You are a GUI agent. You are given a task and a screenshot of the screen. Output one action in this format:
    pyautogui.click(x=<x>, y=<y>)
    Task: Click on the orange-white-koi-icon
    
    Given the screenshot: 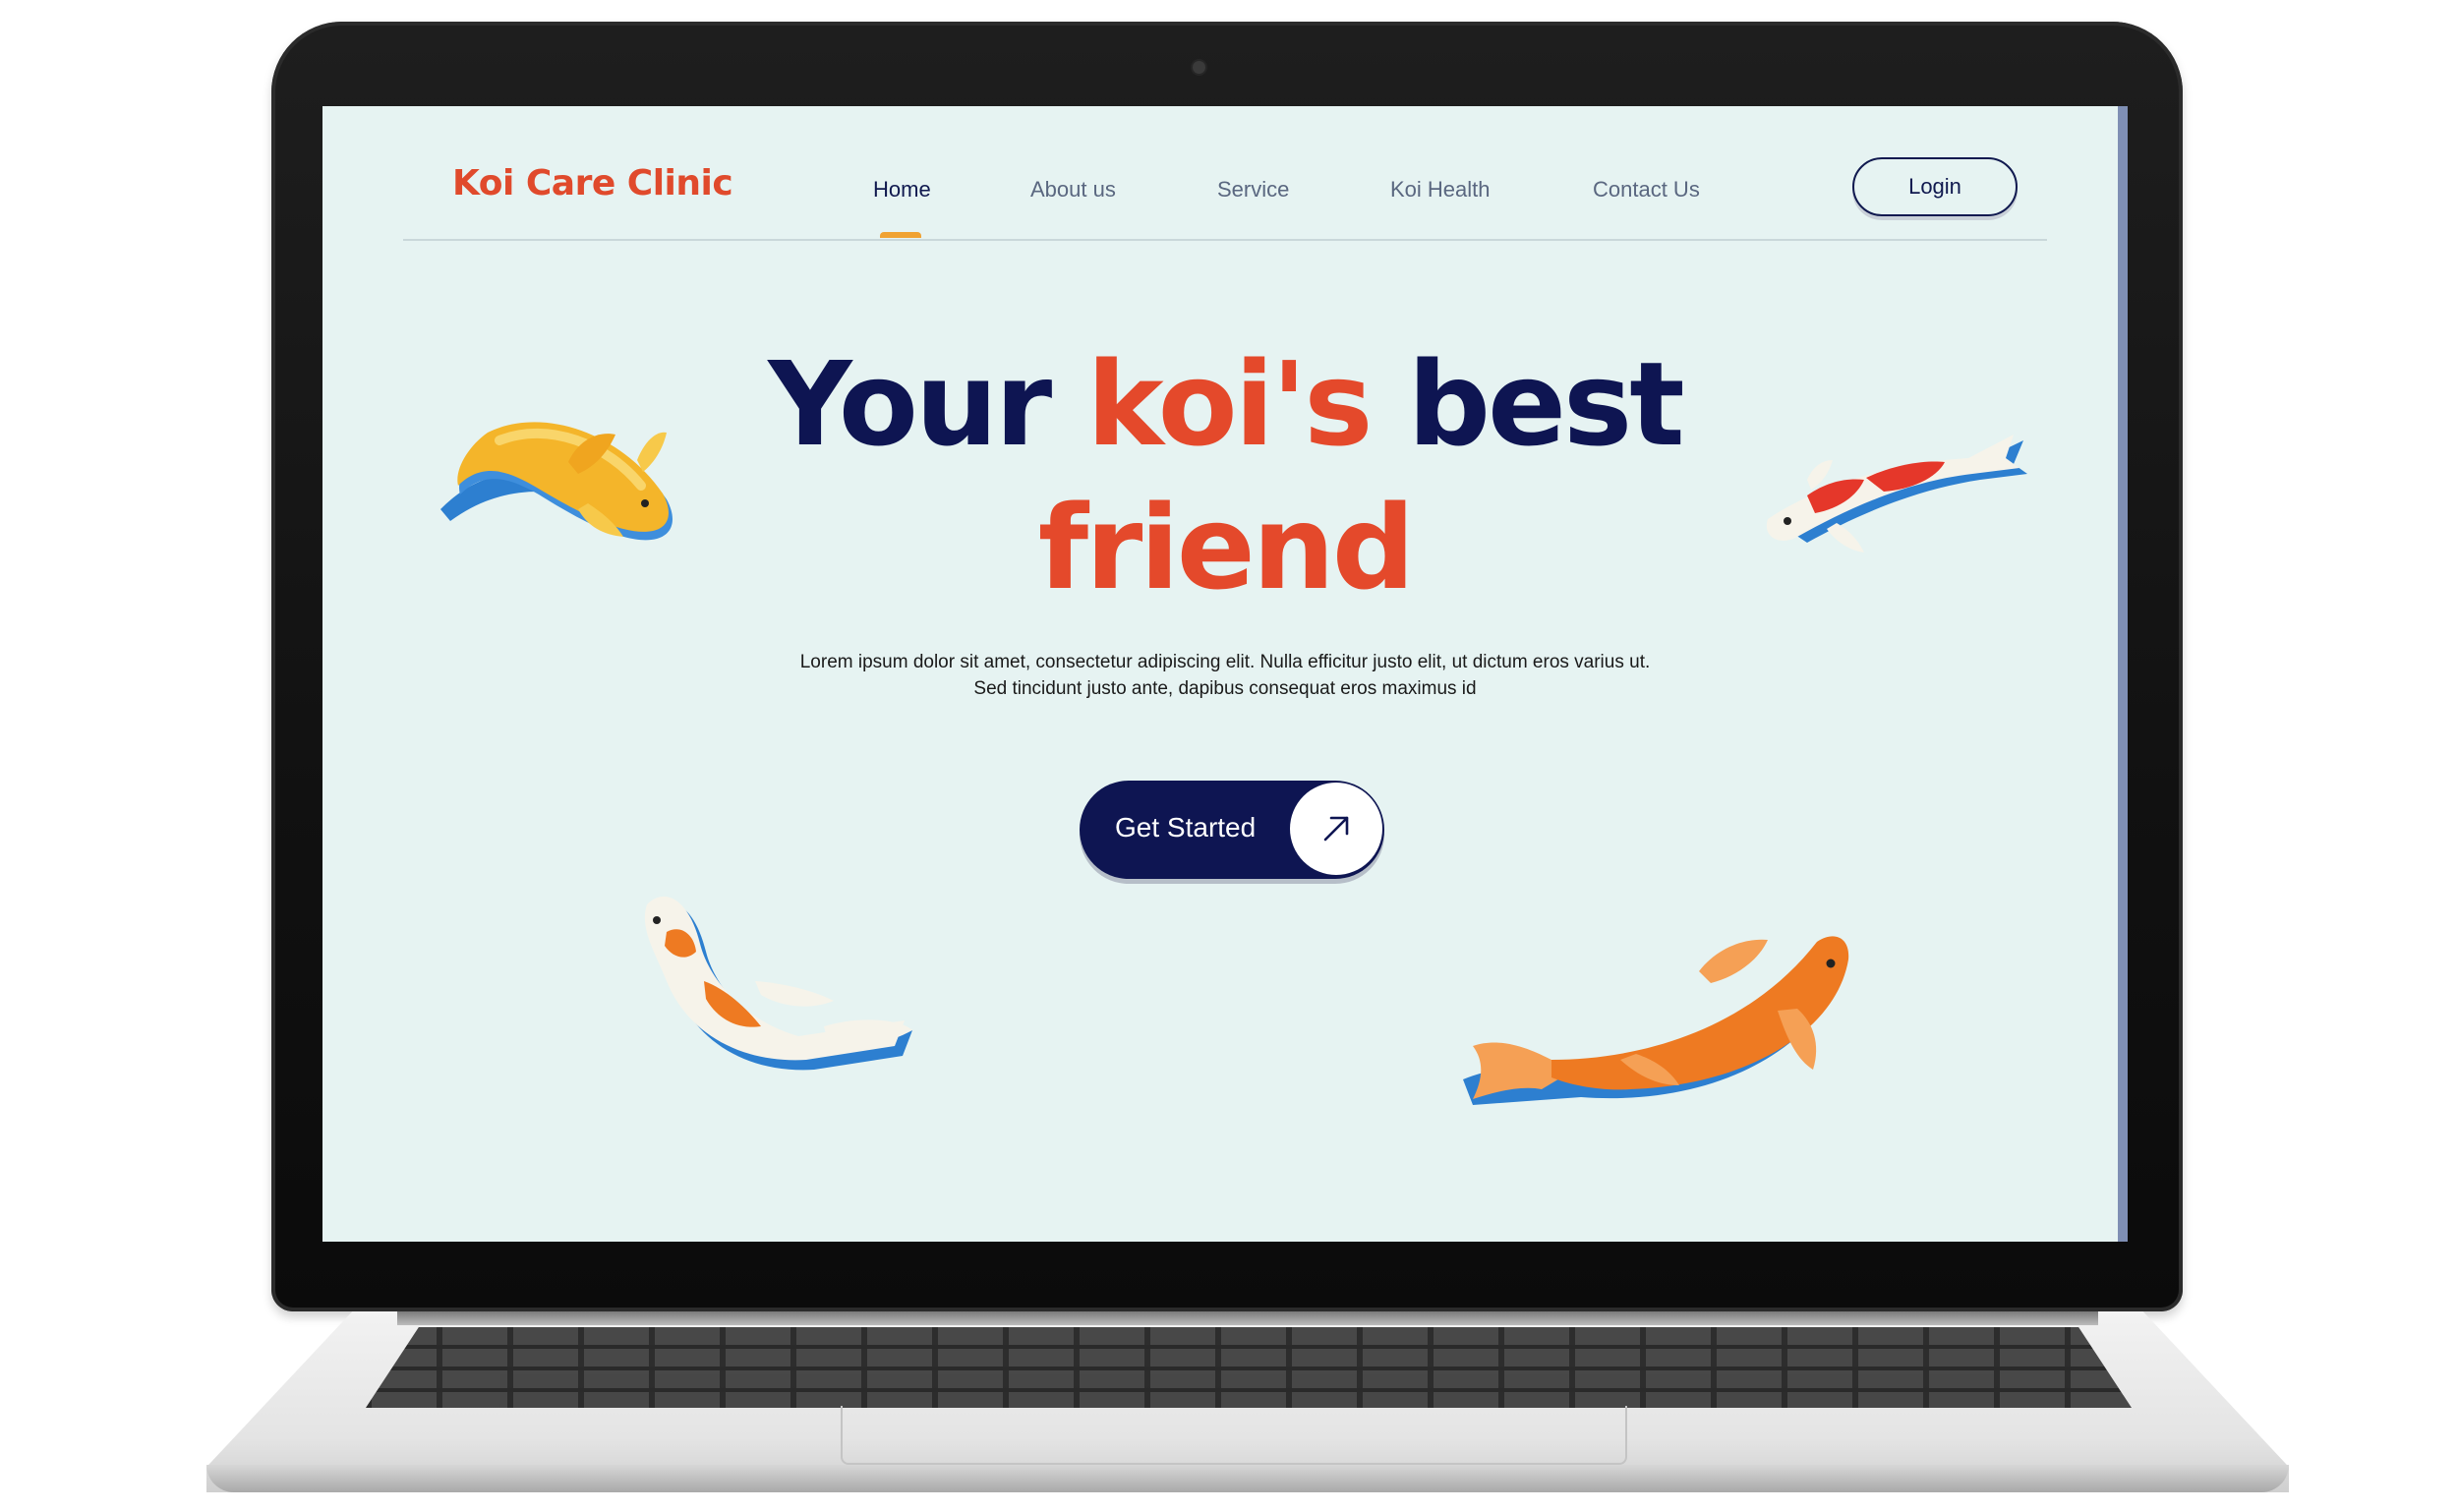 What is the action you would take?
    pyautogui.click(x=778, y=983)
    